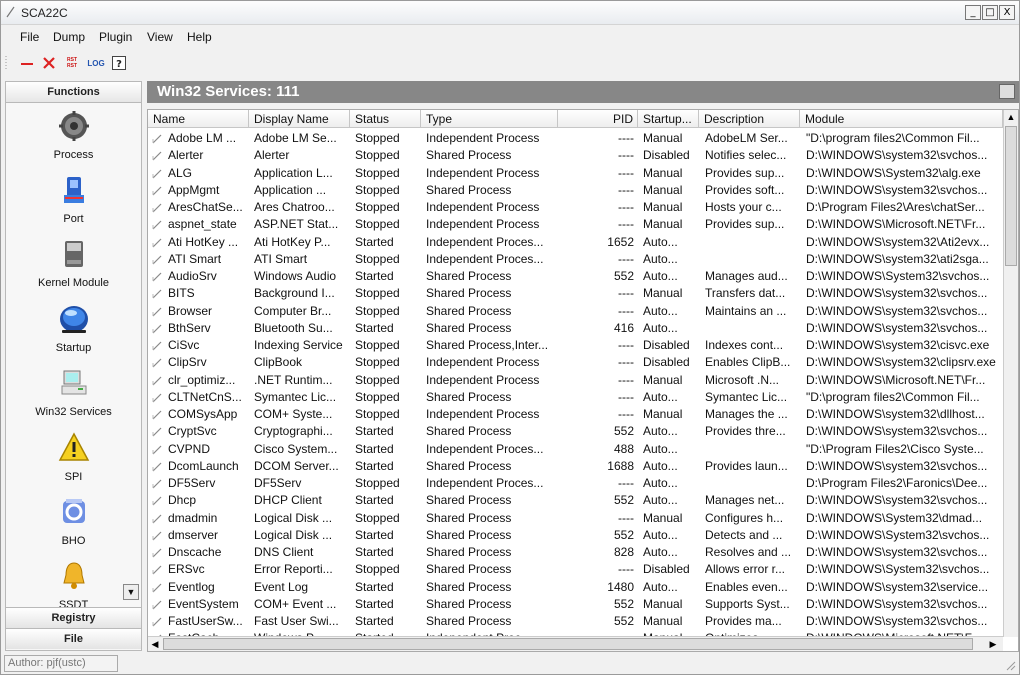 Image resolution: width=1020 pixels, height=675 pixels. Describe the element at coordinates (489, 119) in the screenshot. I see `column-header-type: Type` at that location.